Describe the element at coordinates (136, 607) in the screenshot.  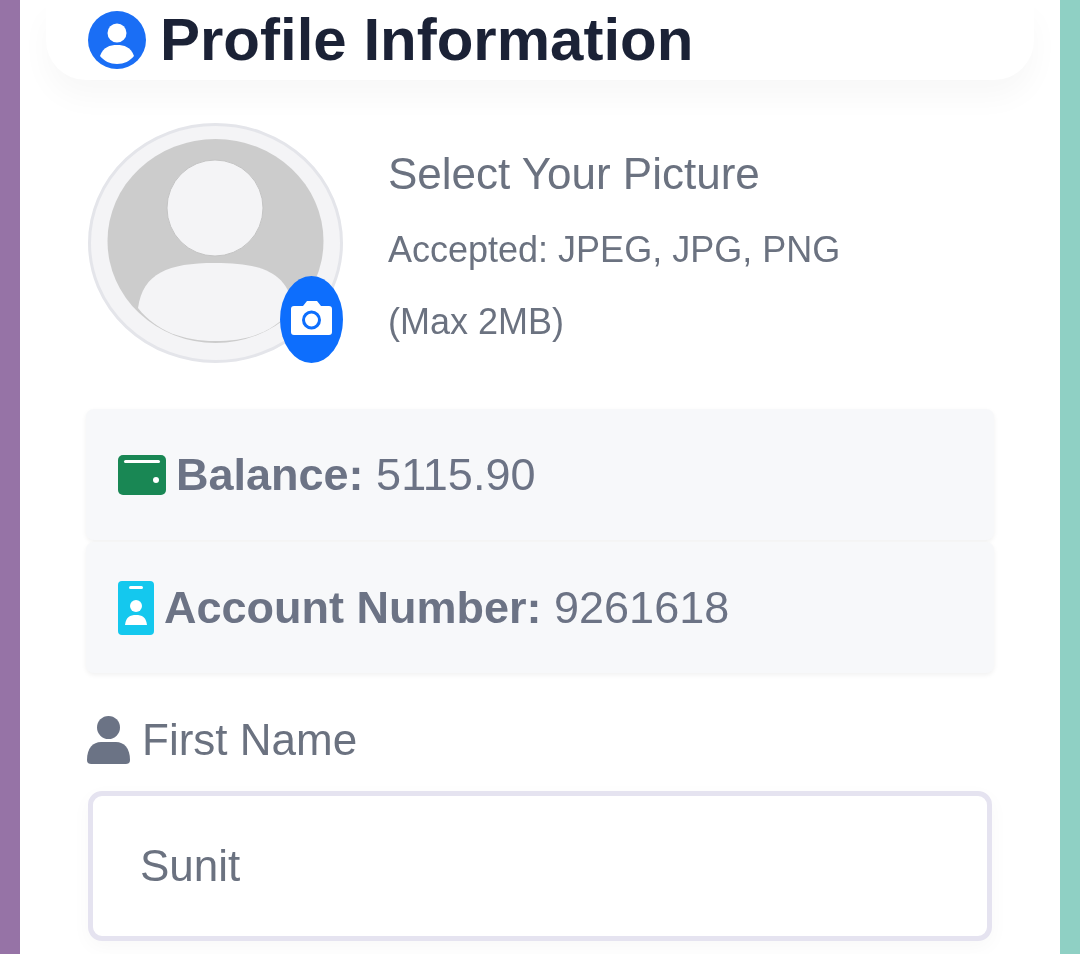
I see `id-badge-icon` at that location.